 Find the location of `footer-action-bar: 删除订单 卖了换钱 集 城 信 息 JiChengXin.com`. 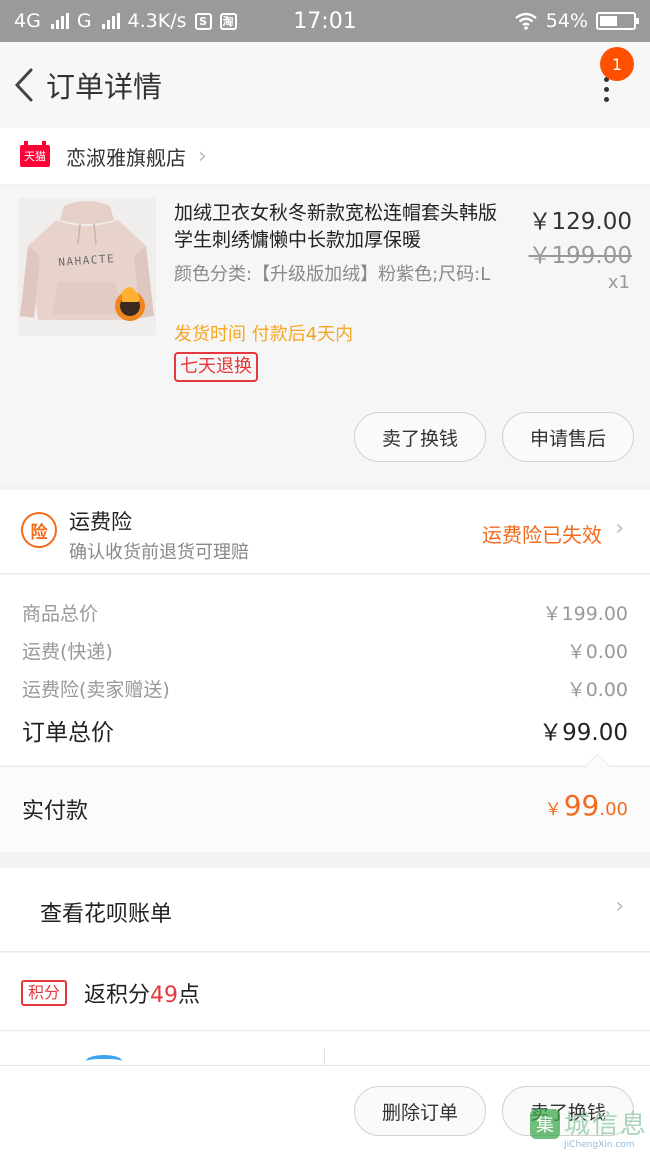

footer-action-bar: 删除订单 卖了换钱 集 城 信 息 JiChengXin.com is located at coordinates (325, 1110).